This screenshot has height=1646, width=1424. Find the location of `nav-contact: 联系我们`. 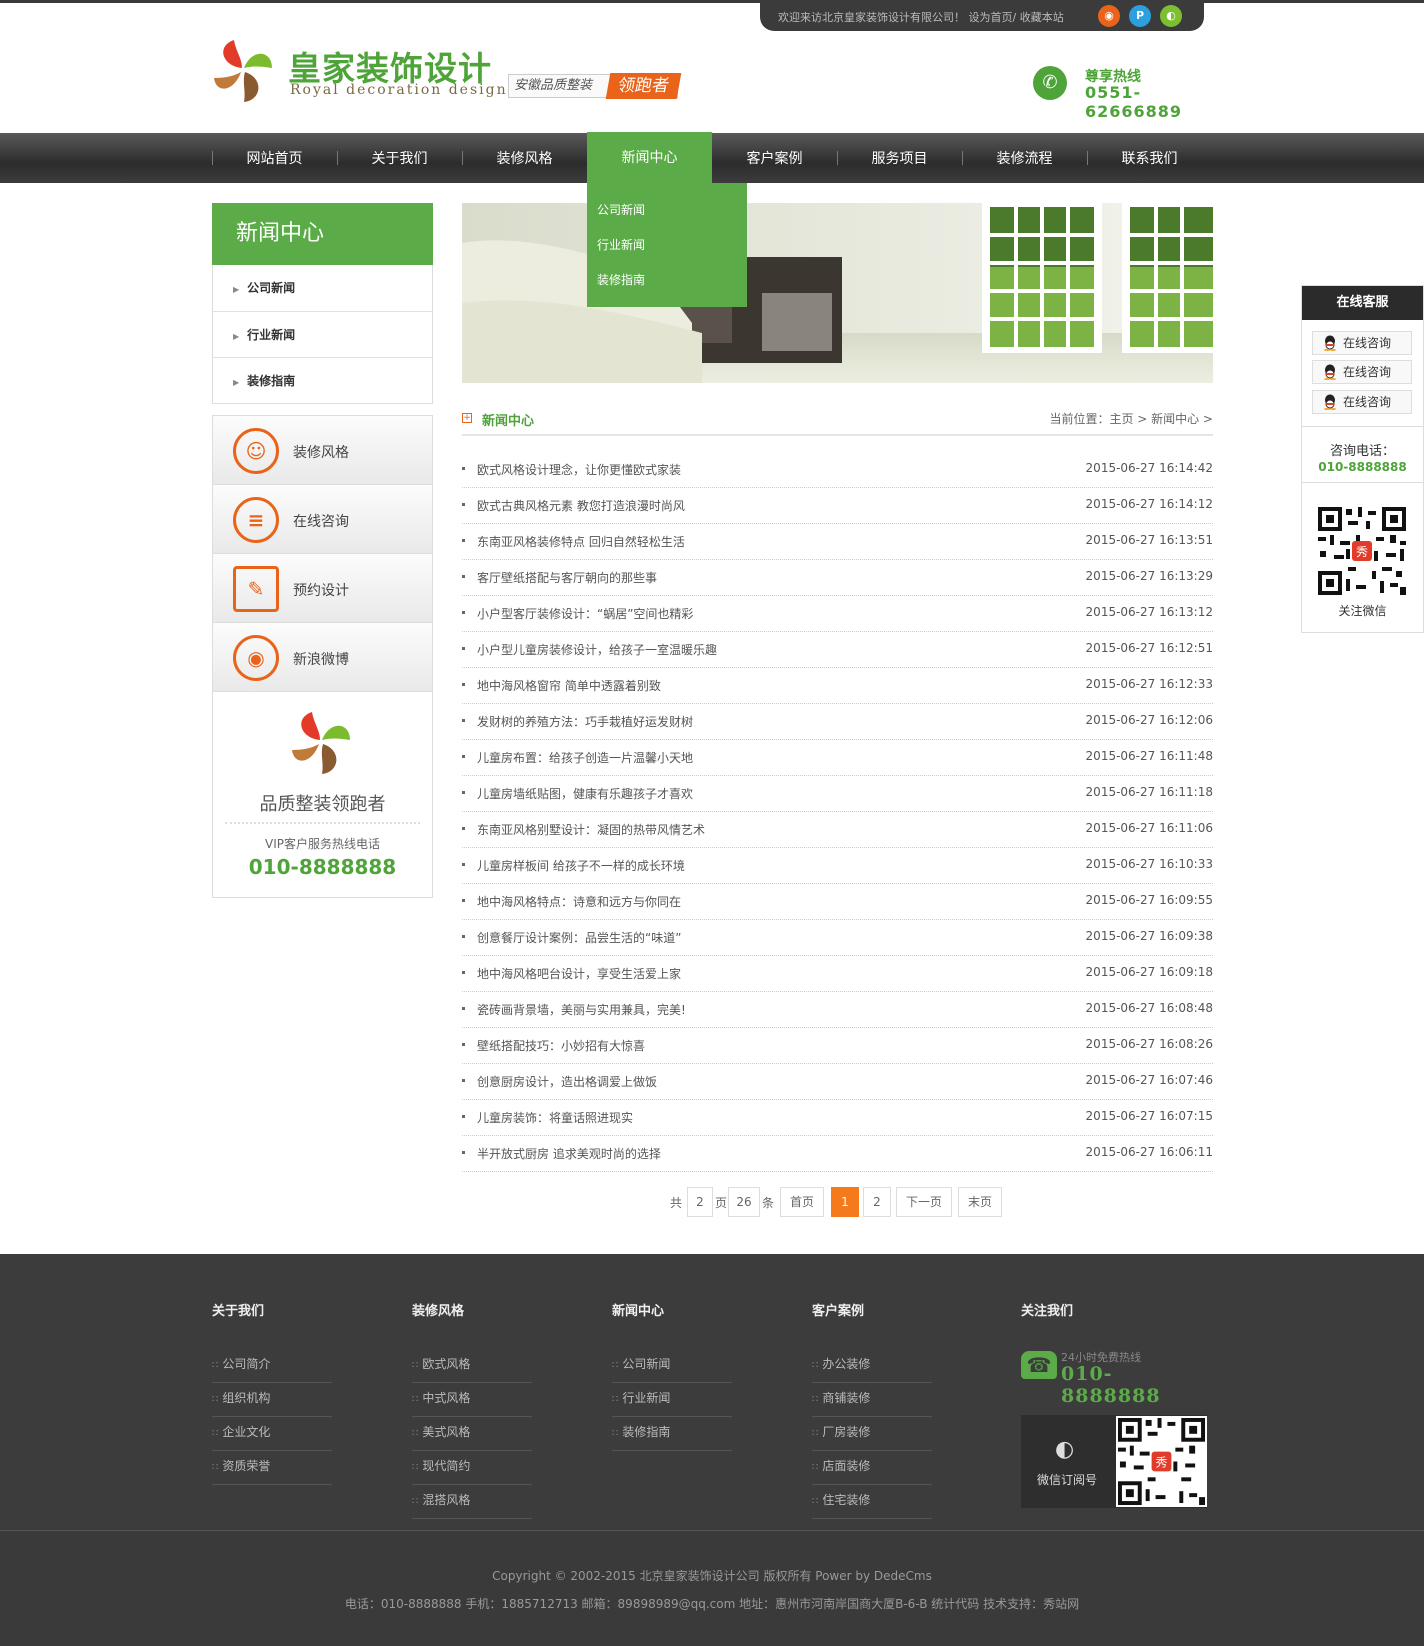

nav-contact: 联系我们 is located at coordinates (1149, 158).